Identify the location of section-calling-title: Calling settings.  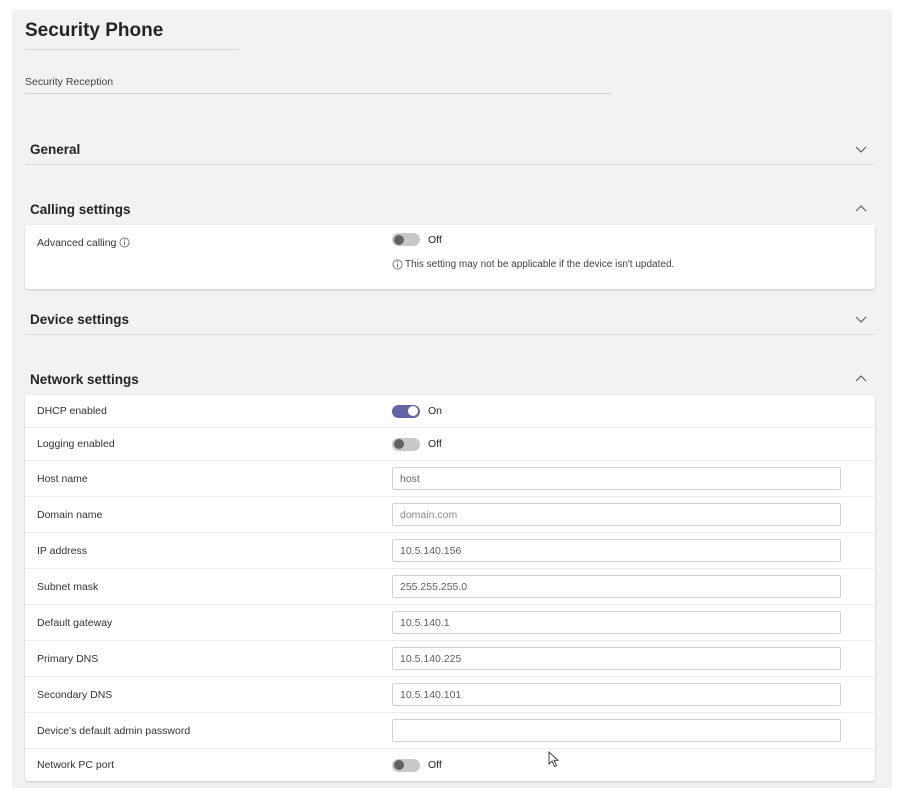
(78, 209).